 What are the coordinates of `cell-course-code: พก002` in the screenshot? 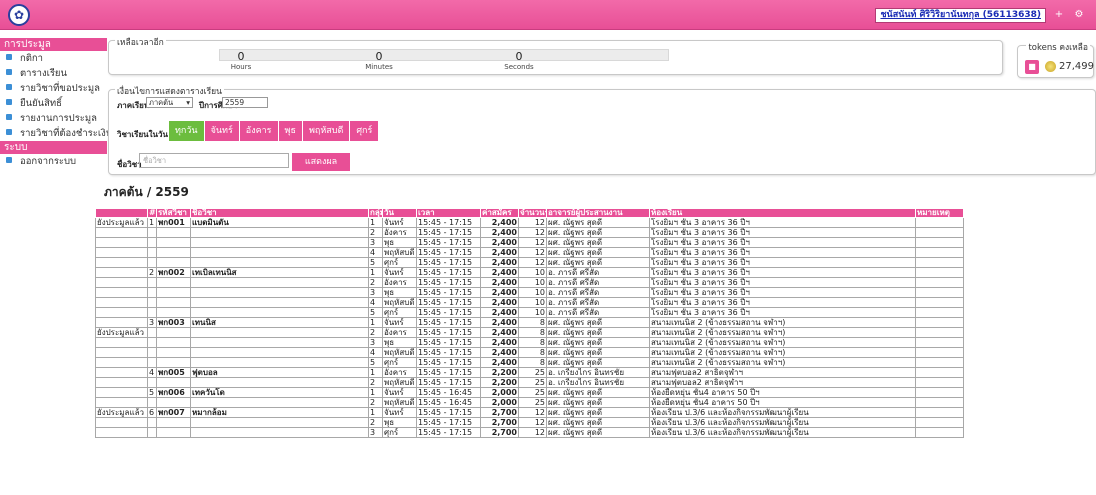 It's located at (173, 272).